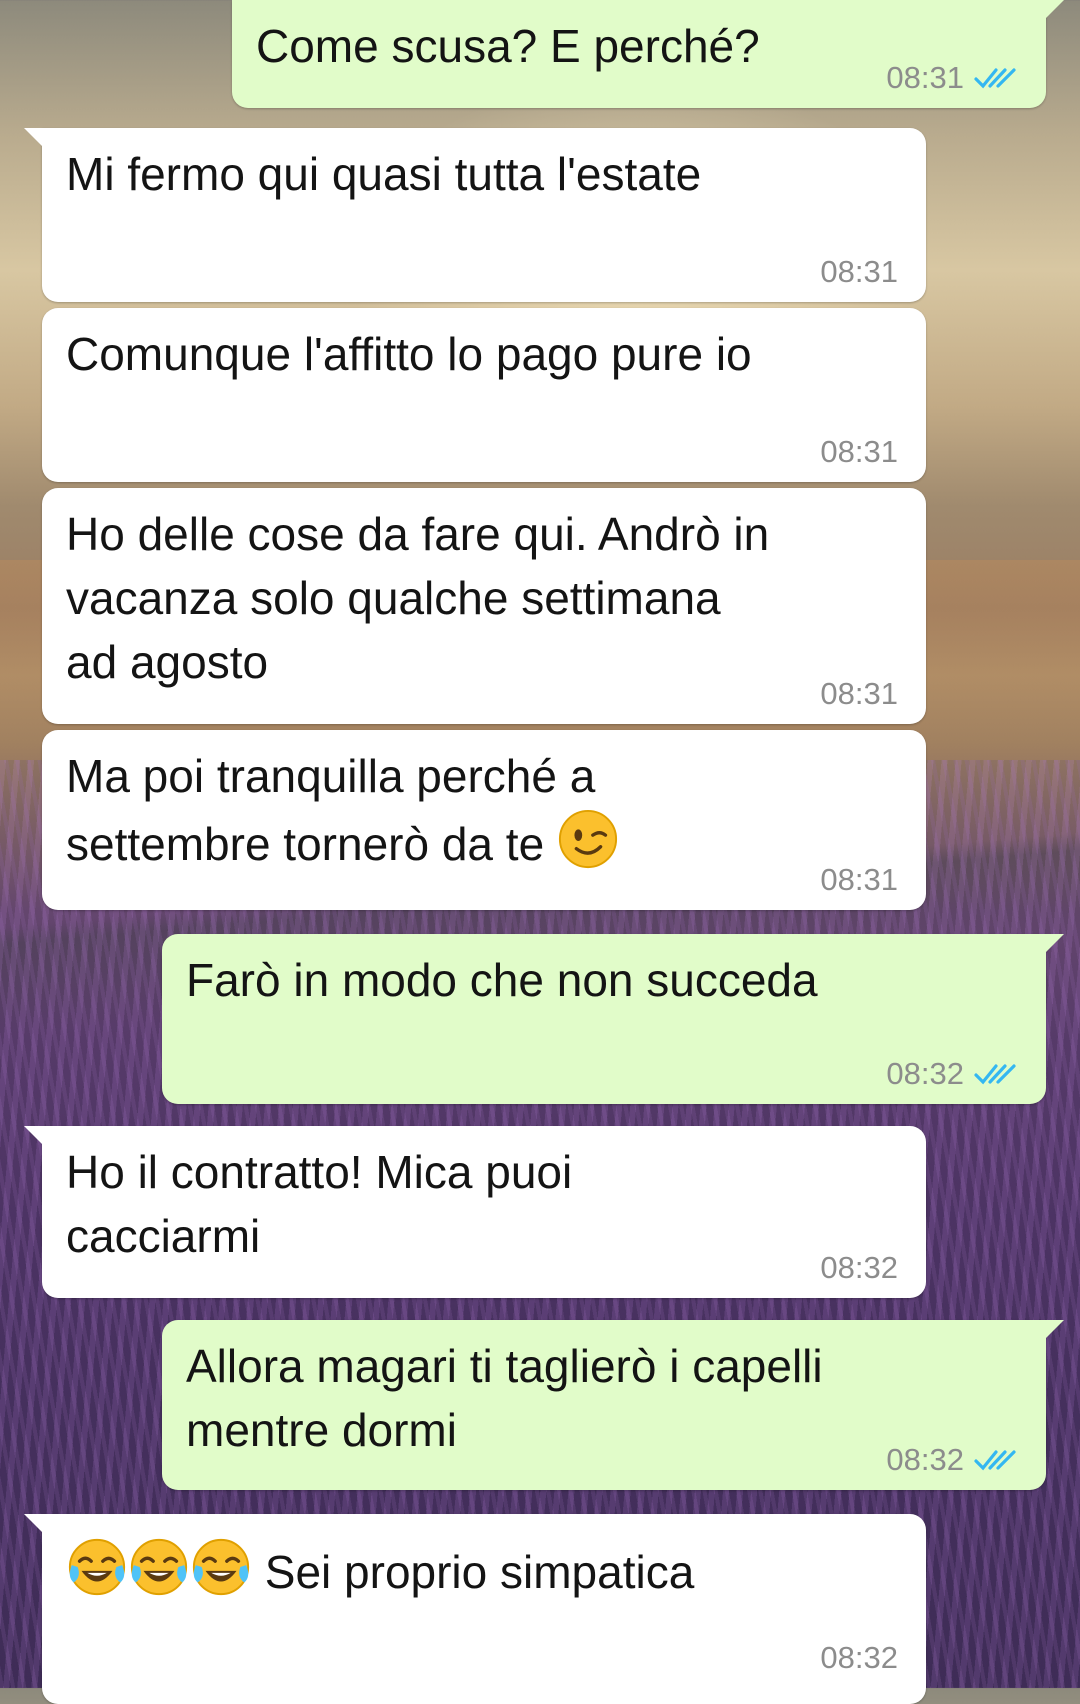 This screenshot has width=1080, height=1704. What do you see at coordinates (475, 1609) in the screenshot?
I see `message-bubble-incoming: Sei proprio simpatica 08:32` at bounding box center [475, 1609].